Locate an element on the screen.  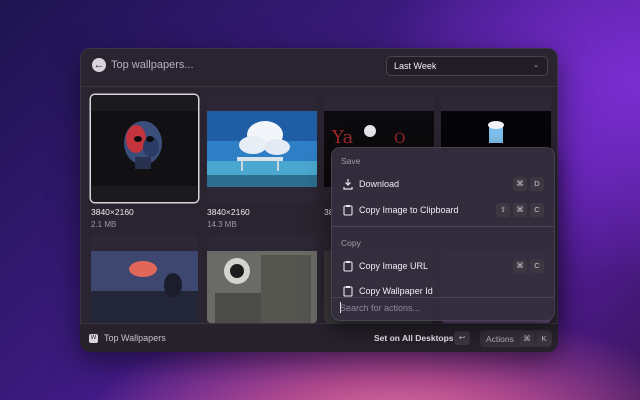
set-on-all-desktops-button: Set on All Desktops is located at coordinates (414, 338).